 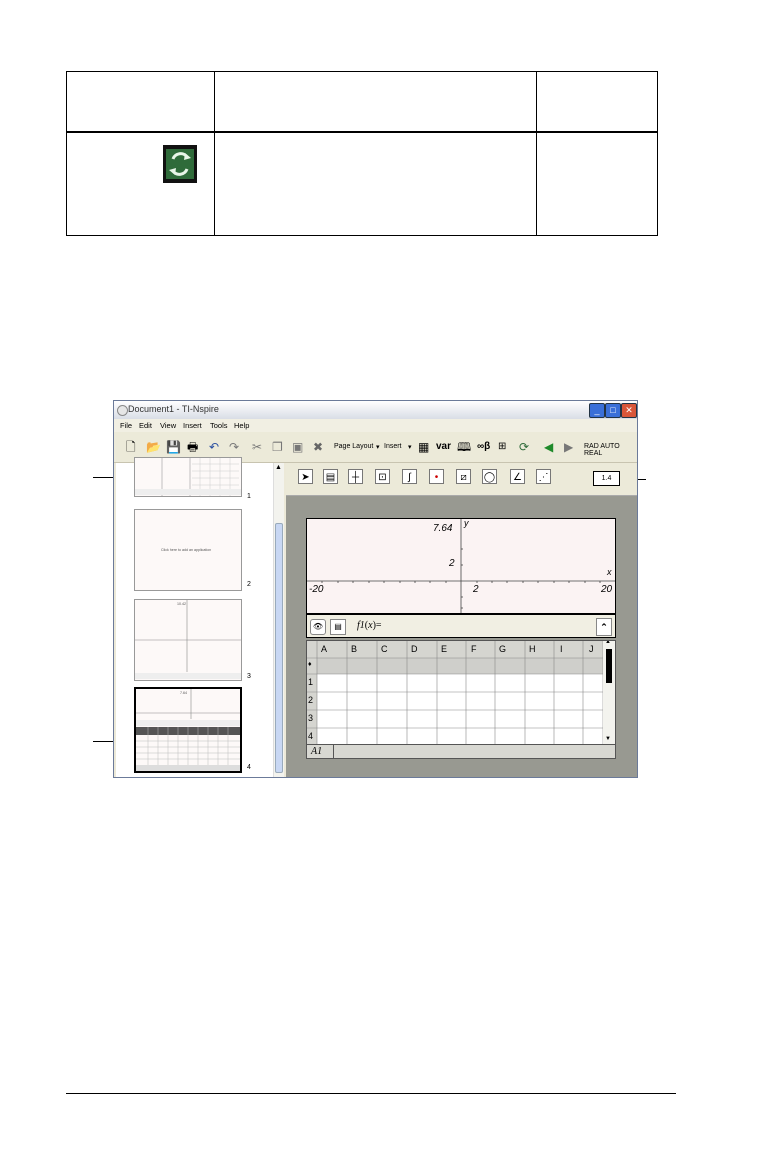 I want to click on insert-menu: Insert, so click(x=393, y=446).